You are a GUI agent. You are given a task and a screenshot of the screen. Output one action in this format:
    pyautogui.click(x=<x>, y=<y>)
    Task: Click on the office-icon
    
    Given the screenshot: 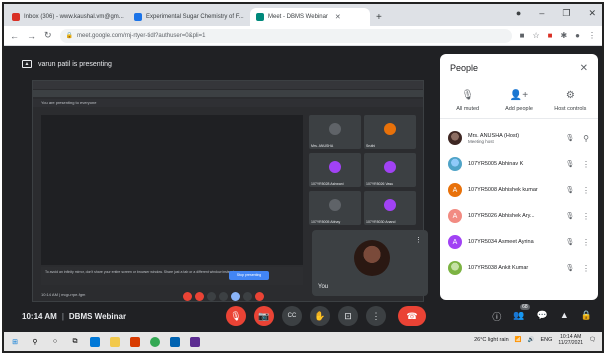 What is the action you would take?
    pyautogui.click(x=135, y=341)
    